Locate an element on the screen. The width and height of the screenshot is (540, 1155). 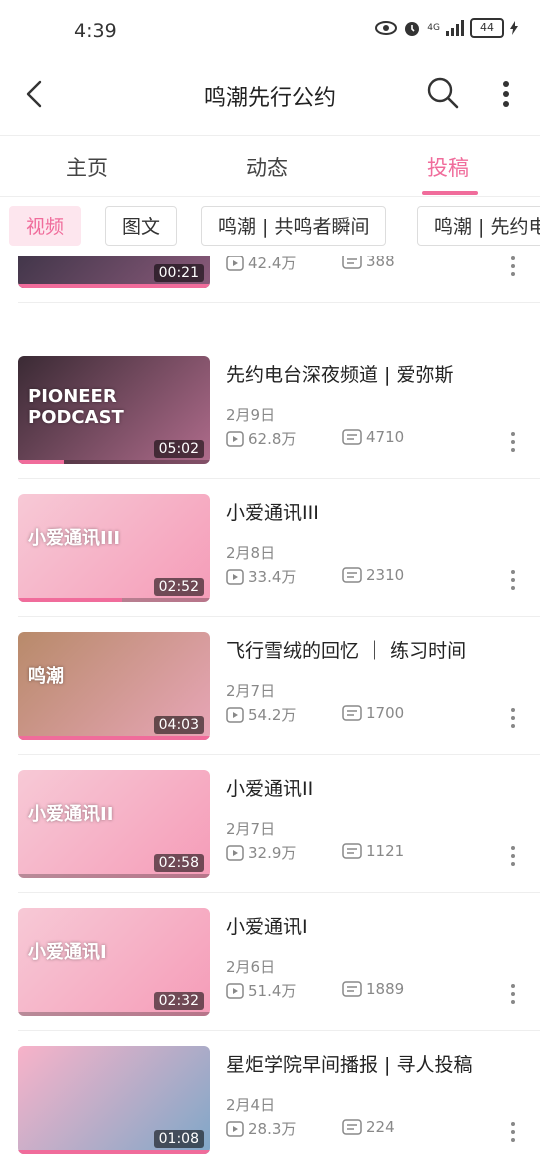
video-duration: 02:52 is located at coordinates (178, 587).